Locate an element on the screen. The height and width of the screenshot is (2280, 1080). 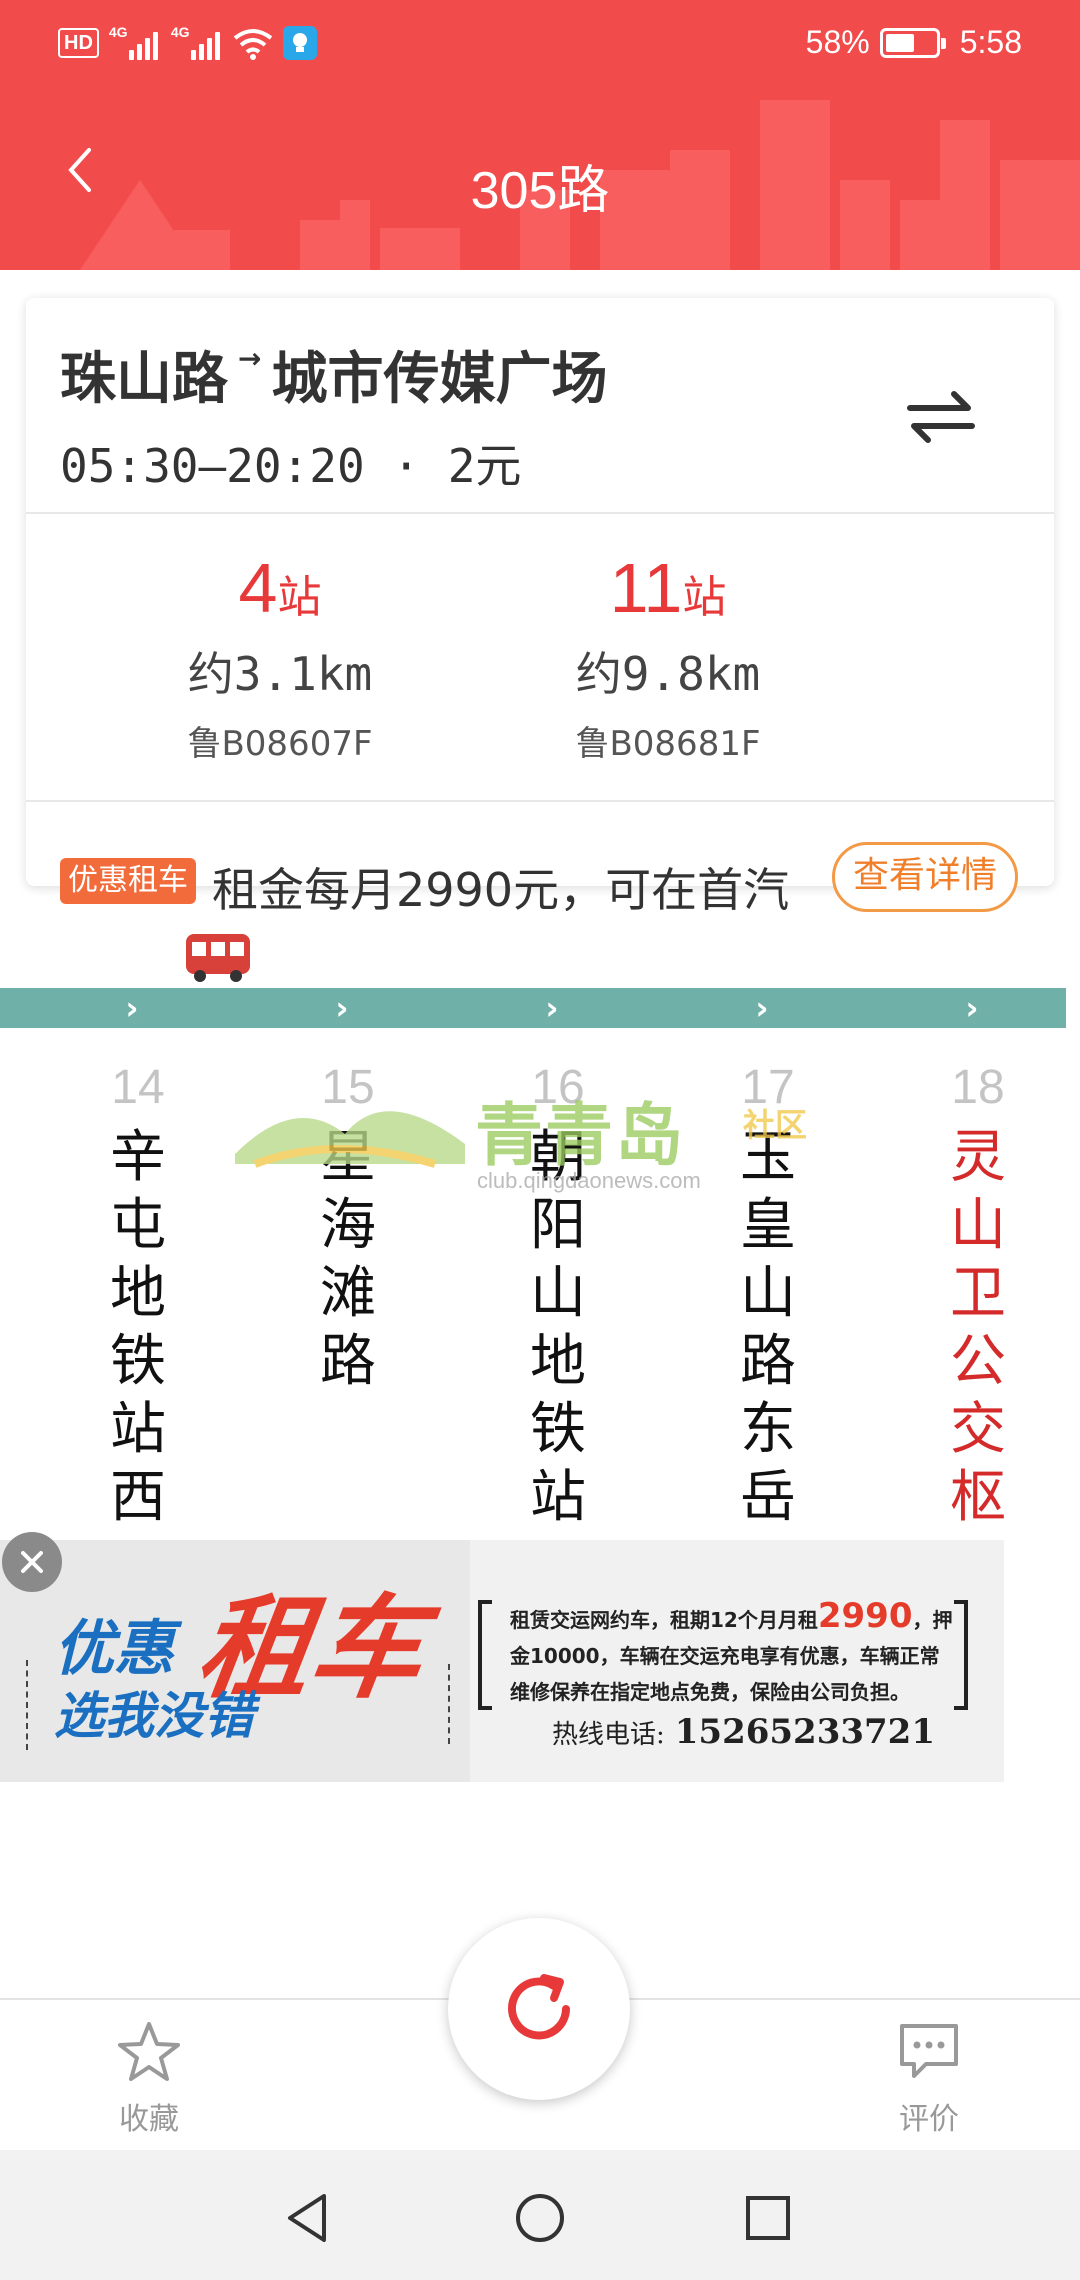
network-type-label: 4G is located at coordinates (118, 32).